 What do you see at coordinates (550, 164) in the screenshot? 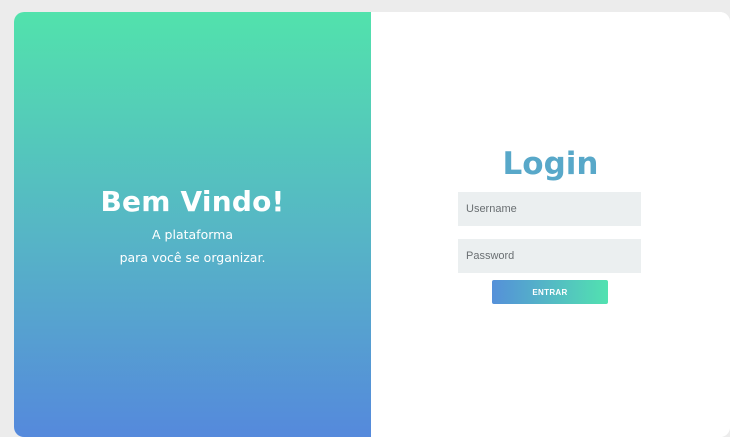
I see `login-title: Login` at bounding box center [550, 164].